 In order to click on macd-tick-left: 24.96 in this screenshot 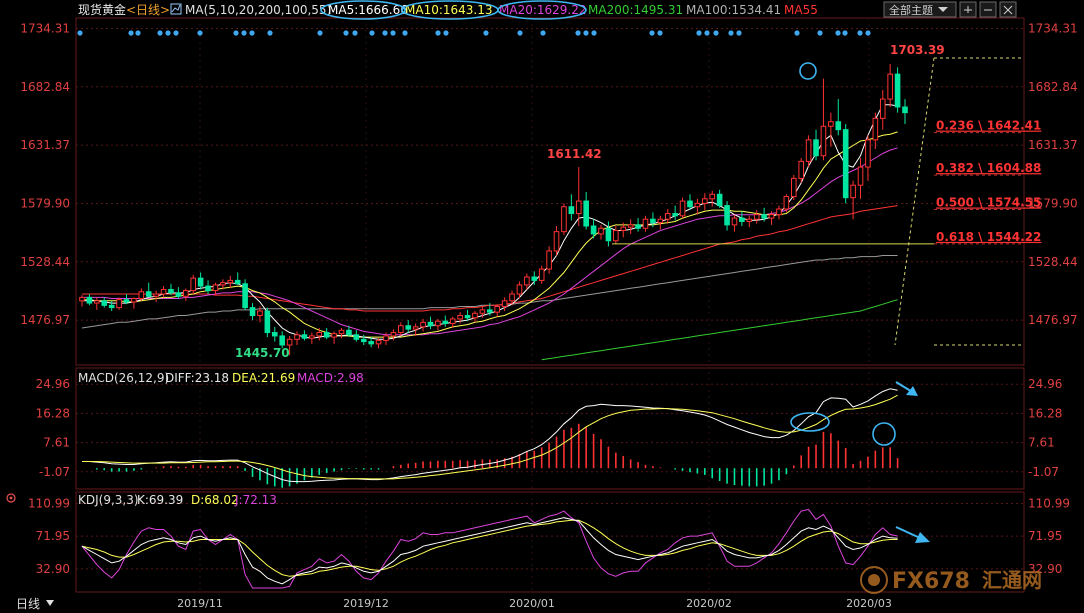, I will do `click(53, 384)`.